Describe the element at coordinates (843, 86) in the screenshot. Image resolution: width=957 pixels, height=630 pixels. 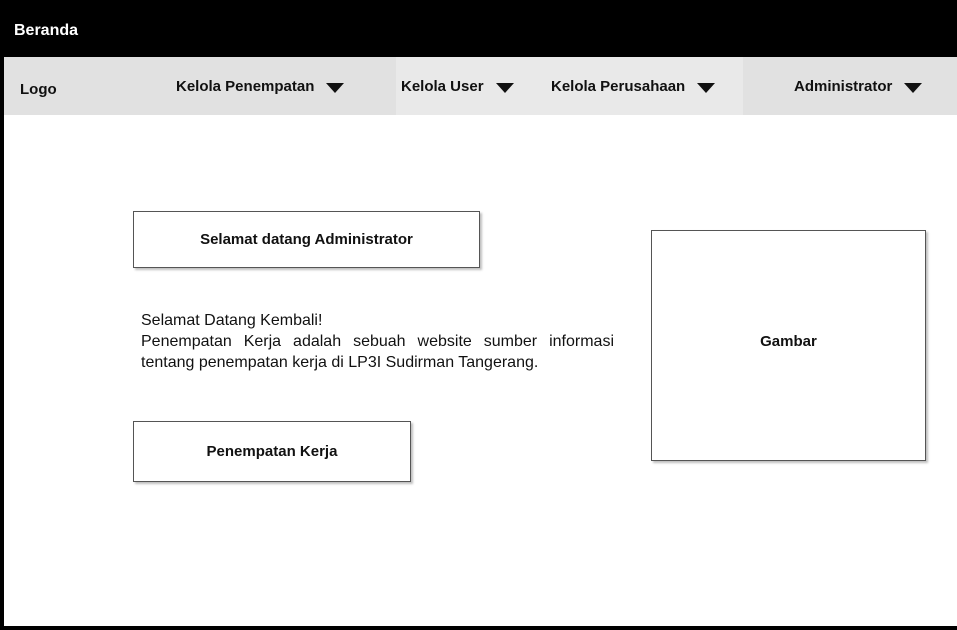
I see `menu-label: Administrator` at that location.